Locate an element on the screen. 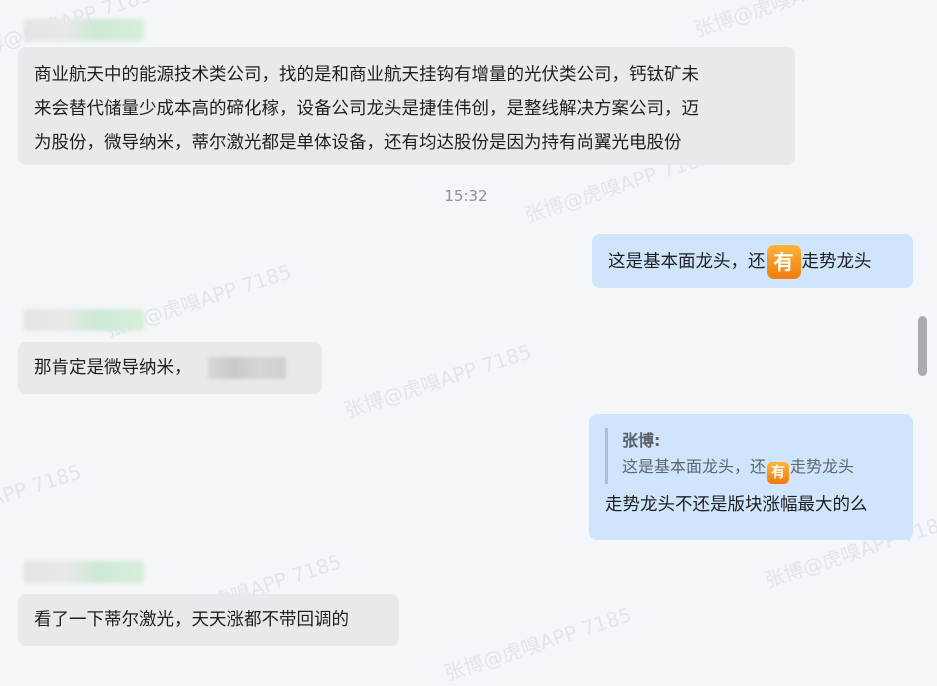 Image resolution: width=937 pixels, height=686 pixels. message-text: 那肯定是微导纳米， is located at coordinates (113, 368).